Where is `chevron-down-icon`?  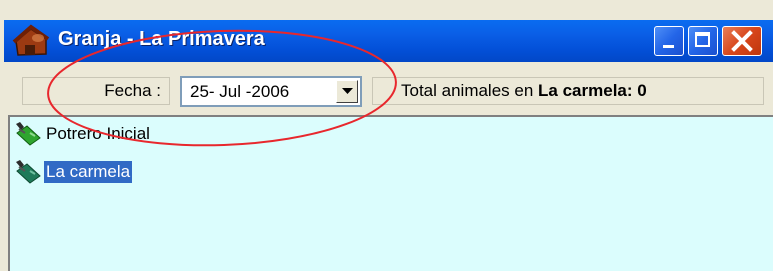 chevron-down-icon is located at coordinates (347, 91).